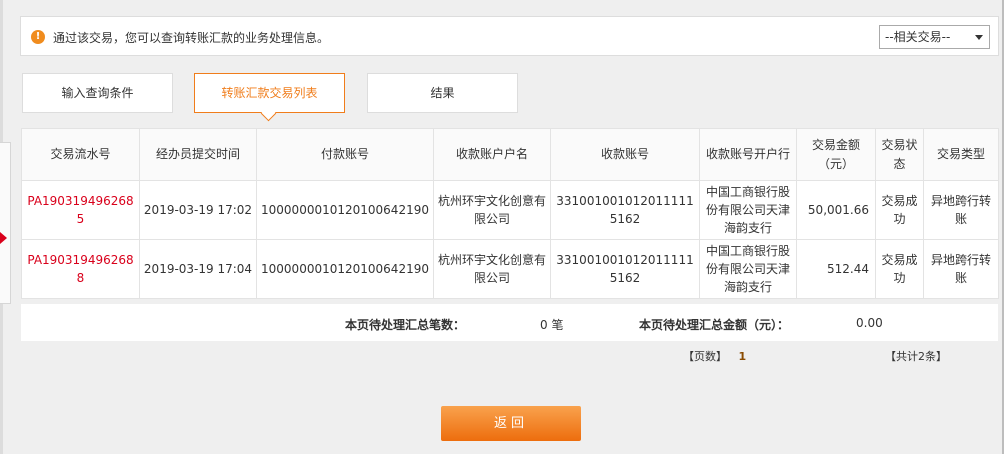  What do you see at coordinates (198, 210) in the screenshot?
I see `submit-time-cell: 2019-03-19 17:02` at bounding box center [198, 210].